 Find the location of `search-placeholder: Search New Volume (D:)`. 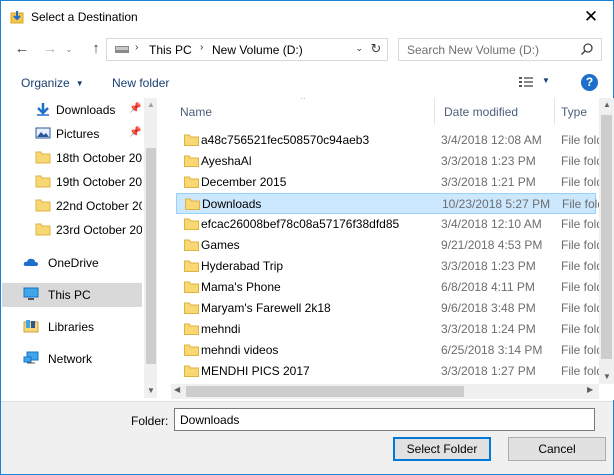

search-placeholder: Search New Volume (D:) is located at coordinates (473, 50).